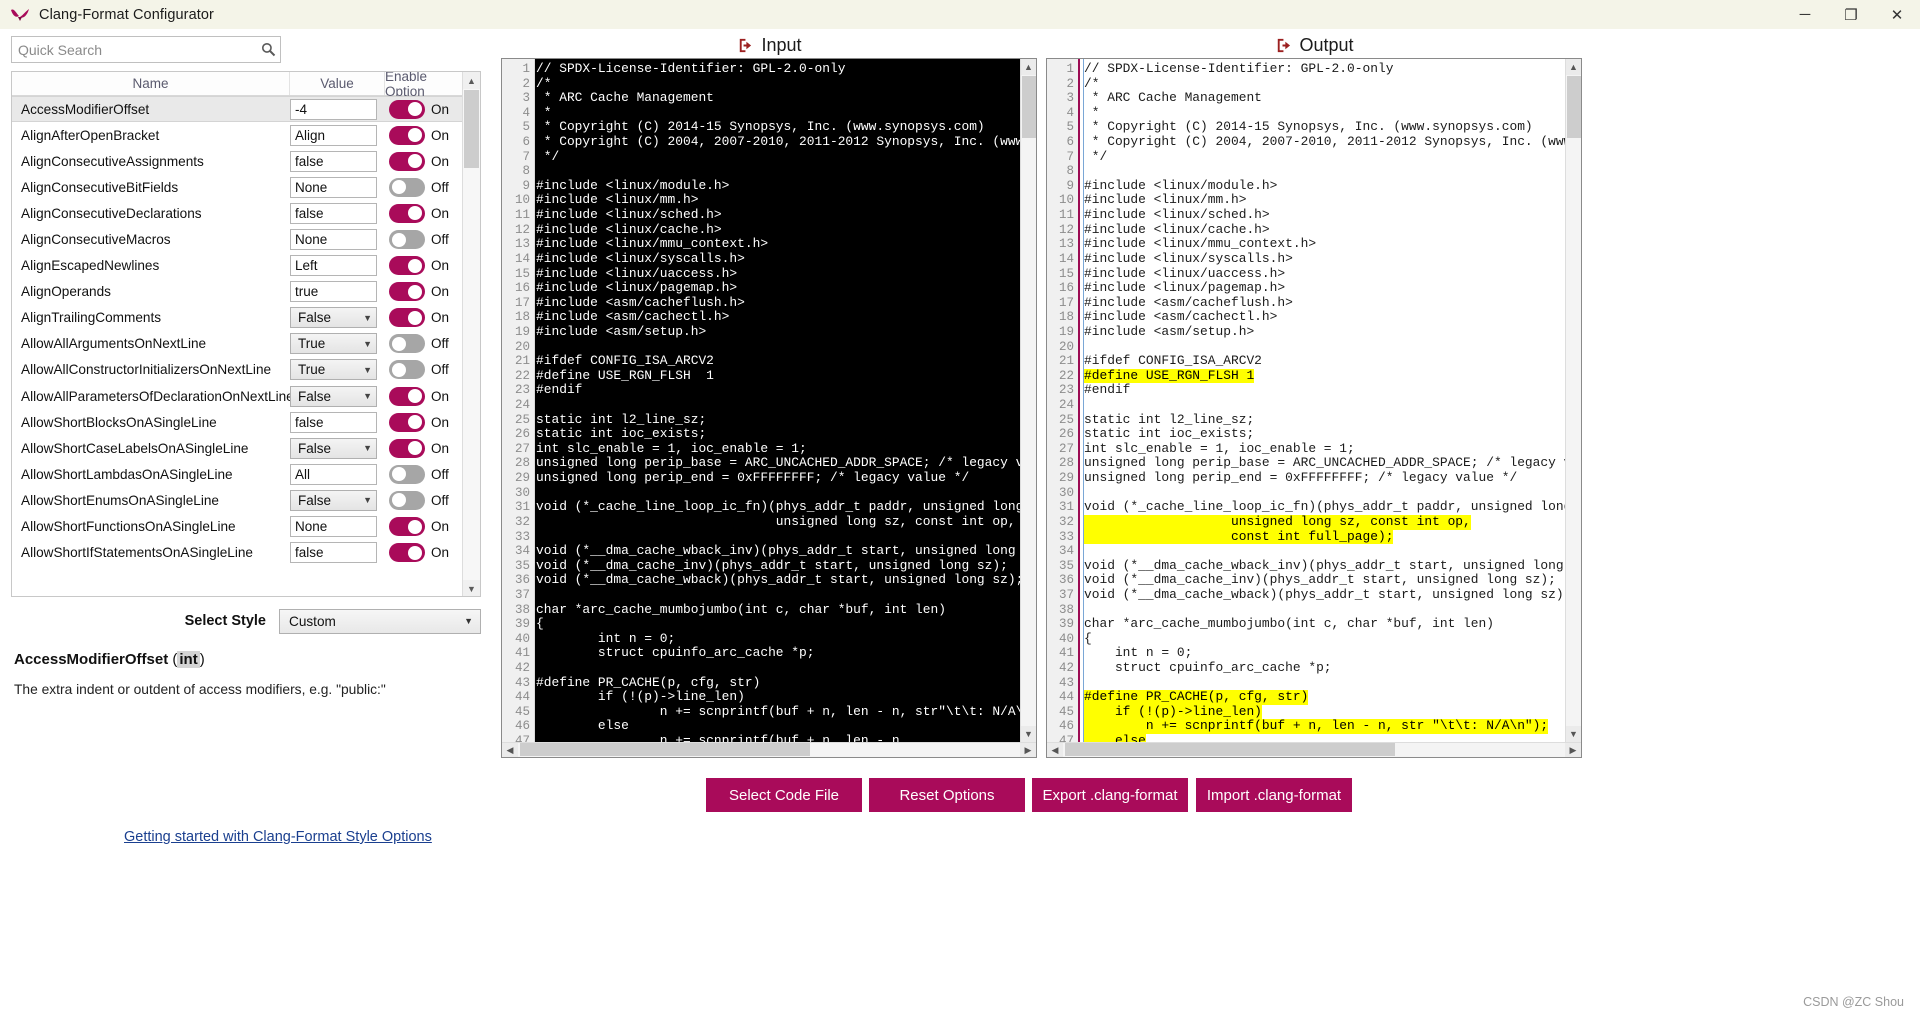  What do you see at coordinates (333, 474) in the screenshot?
I see `option-value-input: All` at bounding box center [333, 474].